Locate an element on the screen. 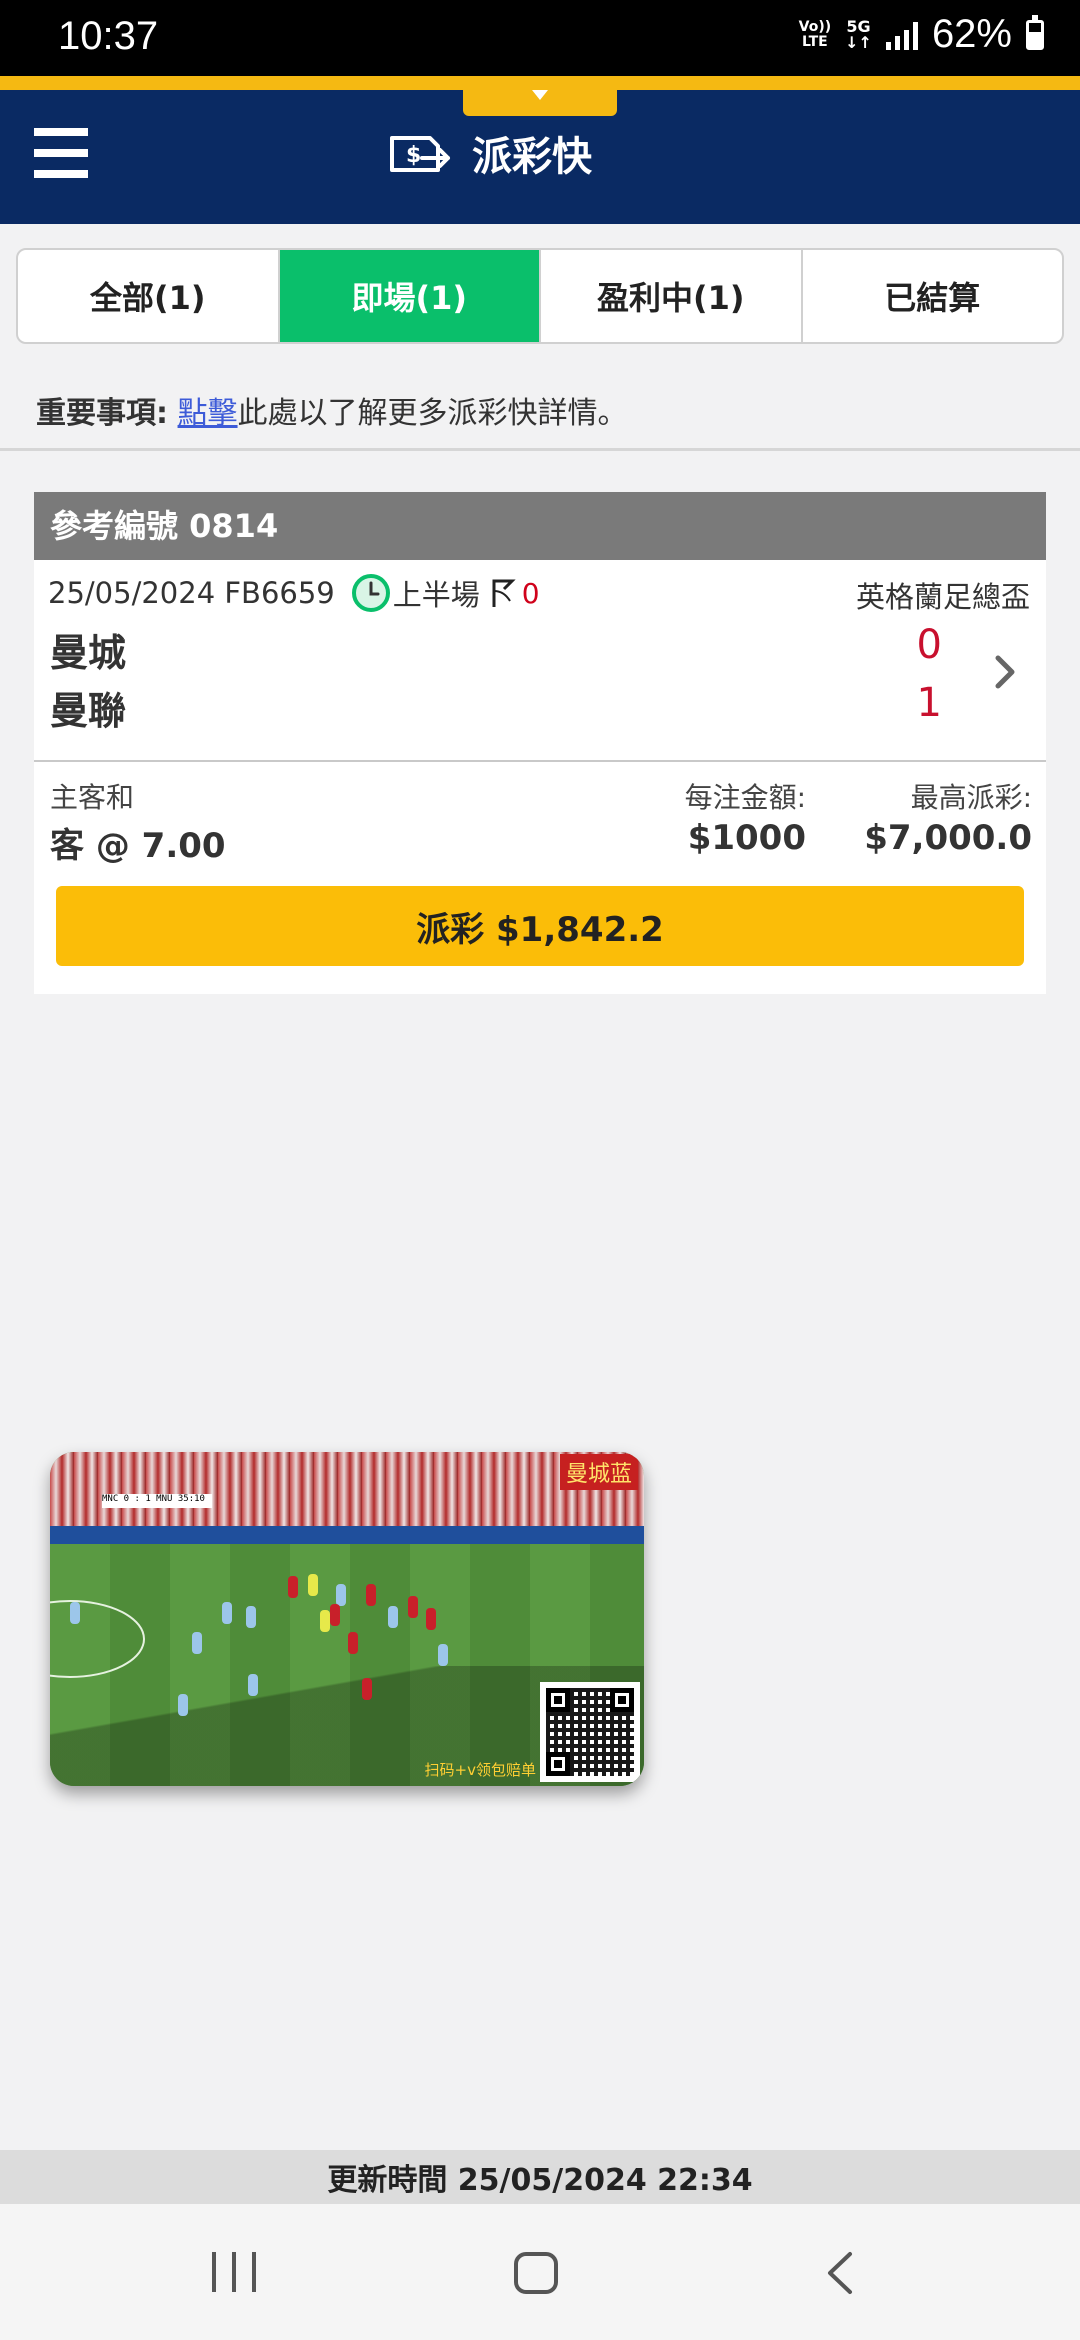 The width and height of the screenshot is (1080, 2340). notice-prefix: 重要事項: is located at coordinates (102, 413).